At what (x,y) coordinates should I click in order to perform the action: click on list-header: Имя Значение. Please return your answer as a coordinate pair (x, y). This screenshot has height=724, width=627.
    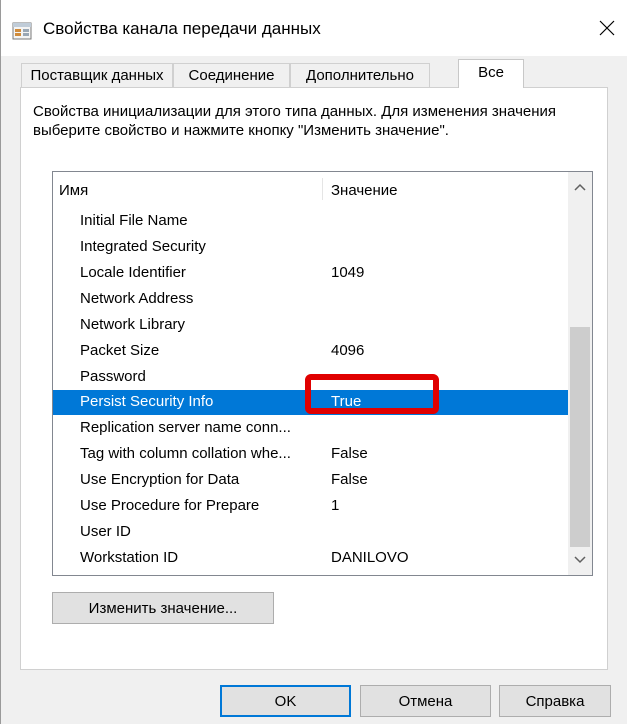
    Looking at the image, I should click on (310, 189).